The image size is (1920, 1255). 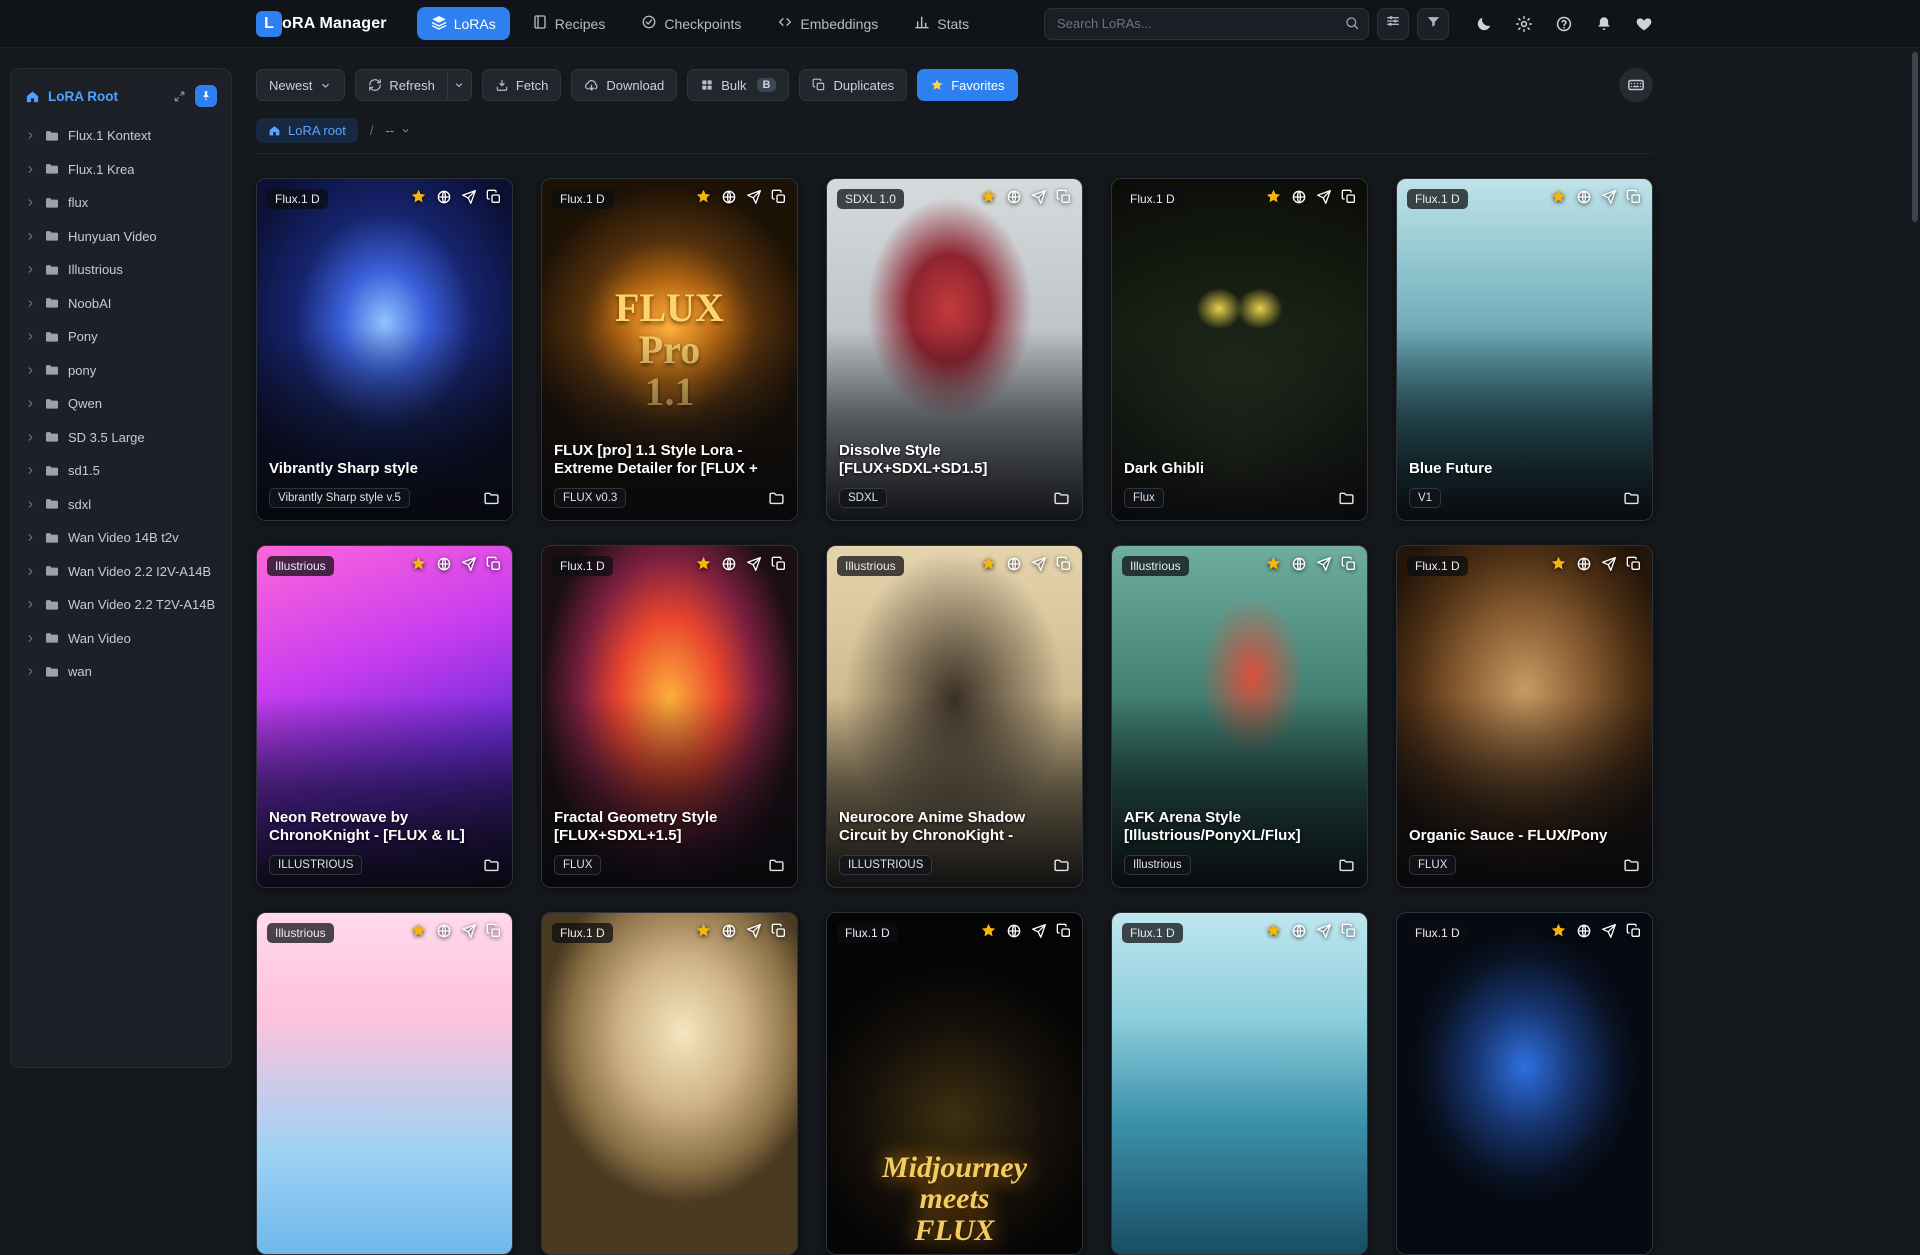 What do you see at coordinates (121, 270) in the screenshot?
I see `sidebar-folder-item: Illustrious` at bounding box center [121, 270].